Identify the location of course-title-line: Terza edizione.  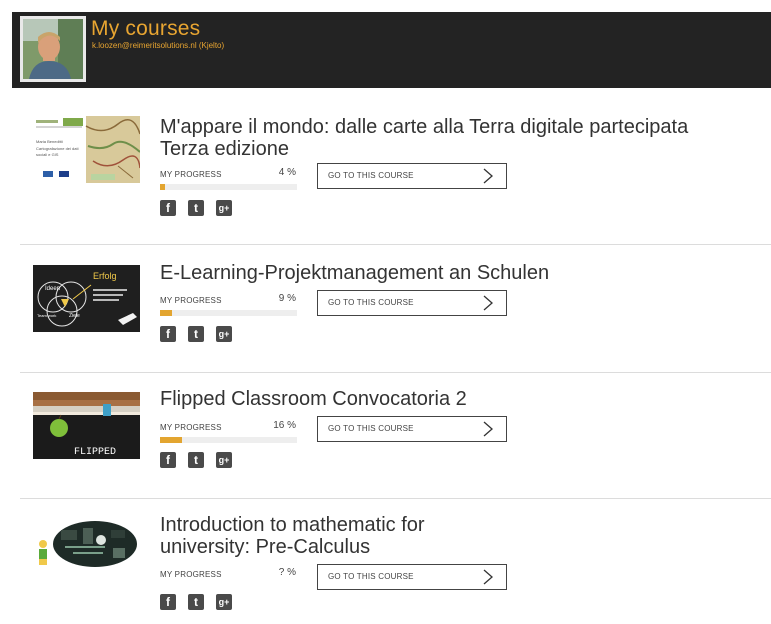
(224, 149).